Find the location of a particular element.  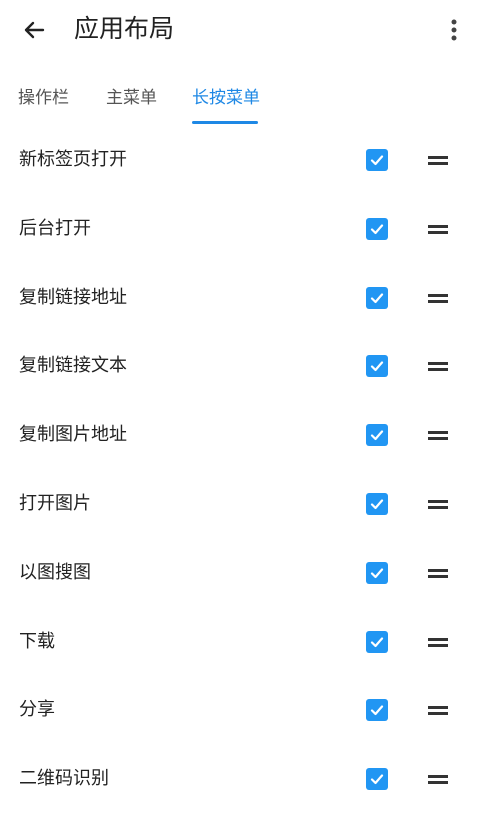

list-item: 下载 is located at coordinates (240, 642).